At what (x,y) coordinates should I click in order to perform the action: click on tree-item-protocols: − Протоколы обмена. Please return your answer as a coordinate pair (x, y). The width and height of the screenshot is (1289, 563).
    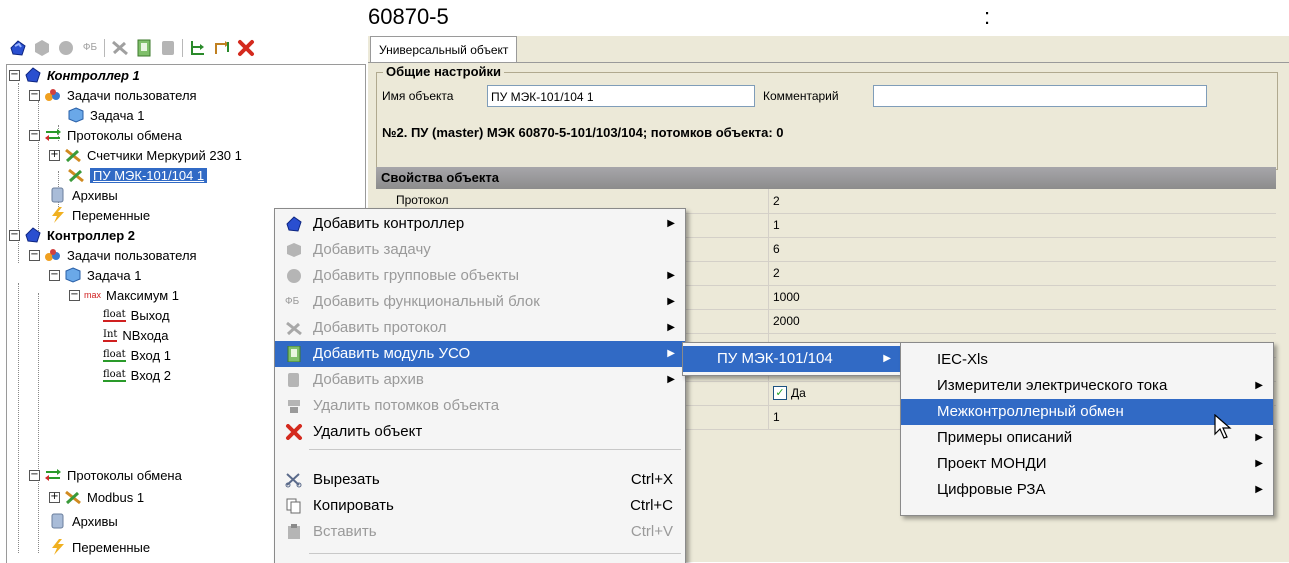
    Looking at the image, I should click on (105, 135).